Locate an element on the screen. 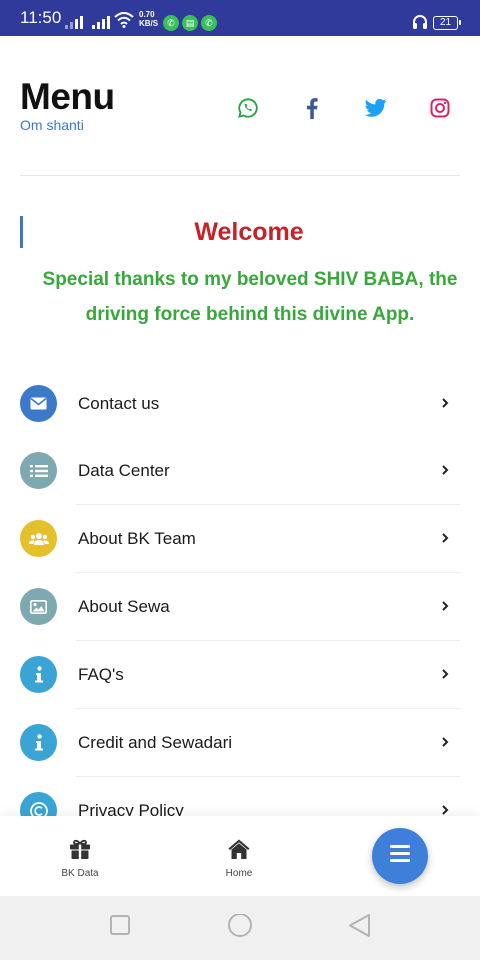  gift-icon is located at coordinates (80, 851).